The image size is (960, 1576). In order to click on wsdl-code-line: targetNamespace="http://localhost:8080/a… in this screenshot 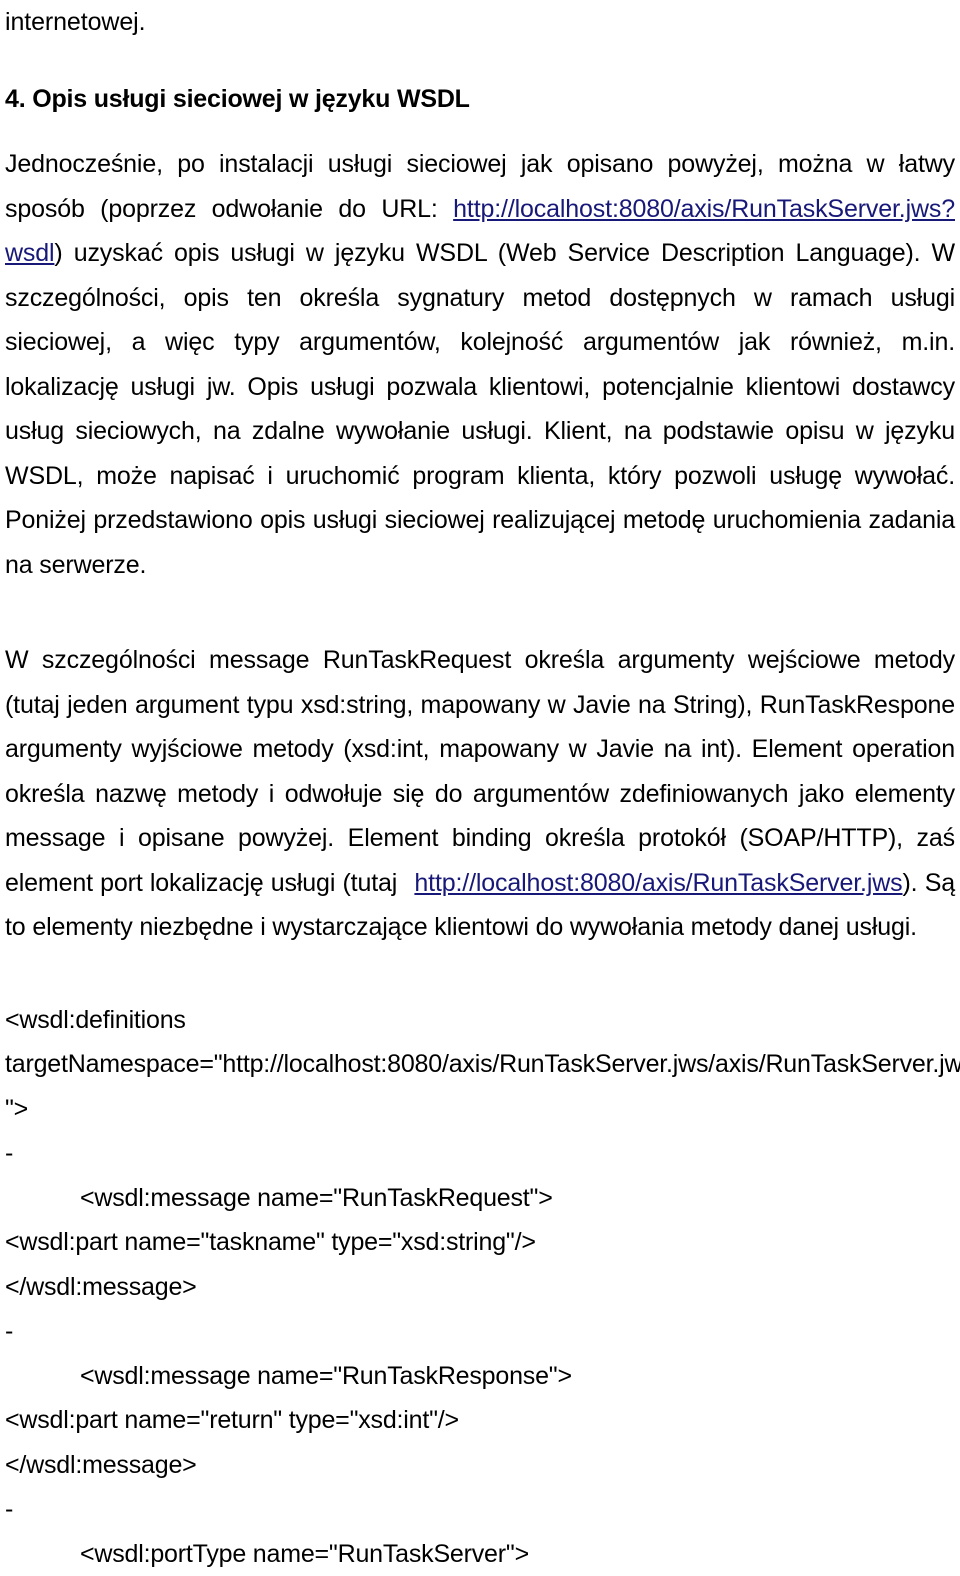, I will do `click(480, 1064)`.